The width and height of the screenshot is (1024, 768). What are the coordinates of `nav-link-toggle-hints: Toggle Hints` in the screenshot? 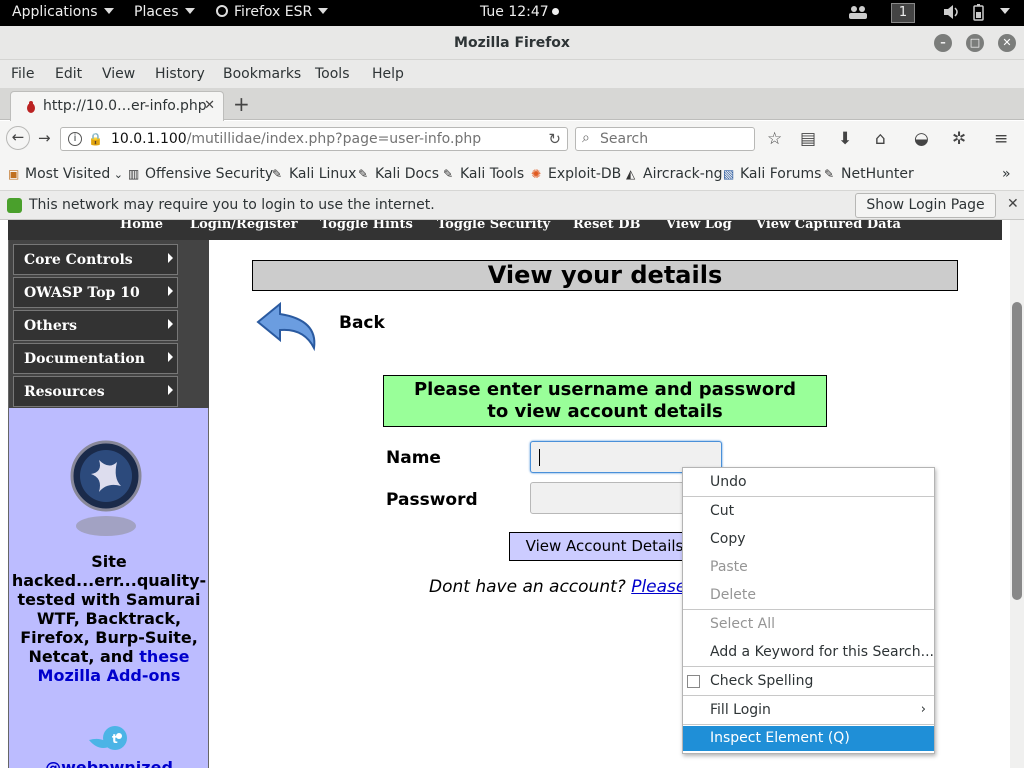 It's located at (366, 226).